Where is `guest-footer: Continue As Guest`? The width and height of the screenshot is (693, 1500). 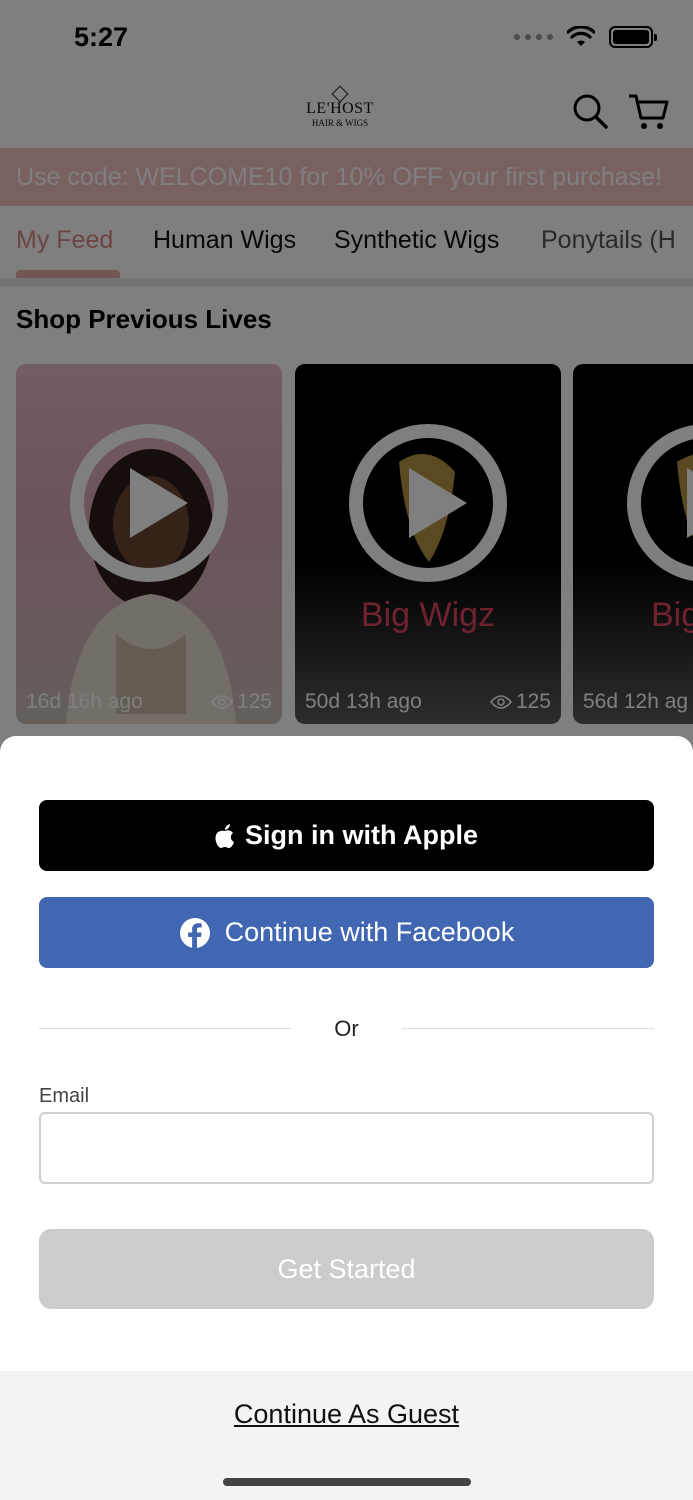
guest-footer: Continue As Guest is located at coordinates (346, 1435).